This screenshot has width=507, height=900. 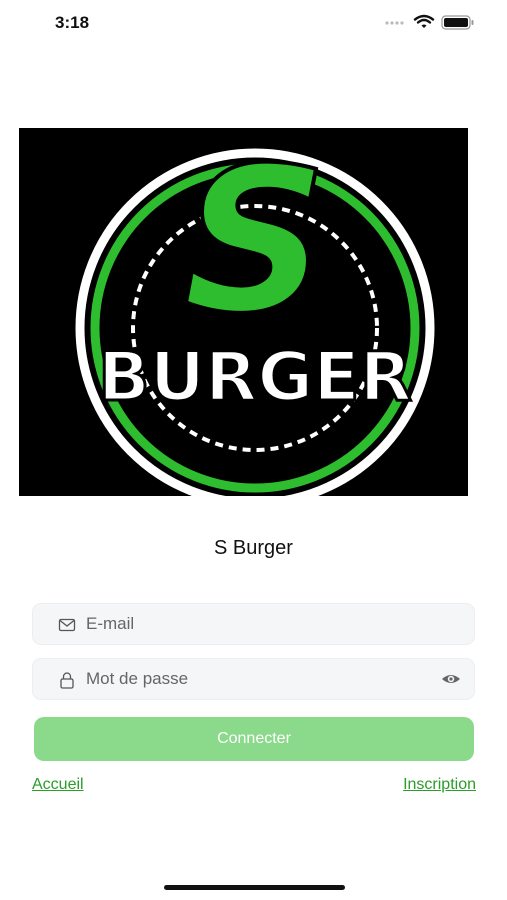 What do you see at coordinates (394, 23) in the screenshot?
I see `signal-icon` at bounding box center [394, 23].